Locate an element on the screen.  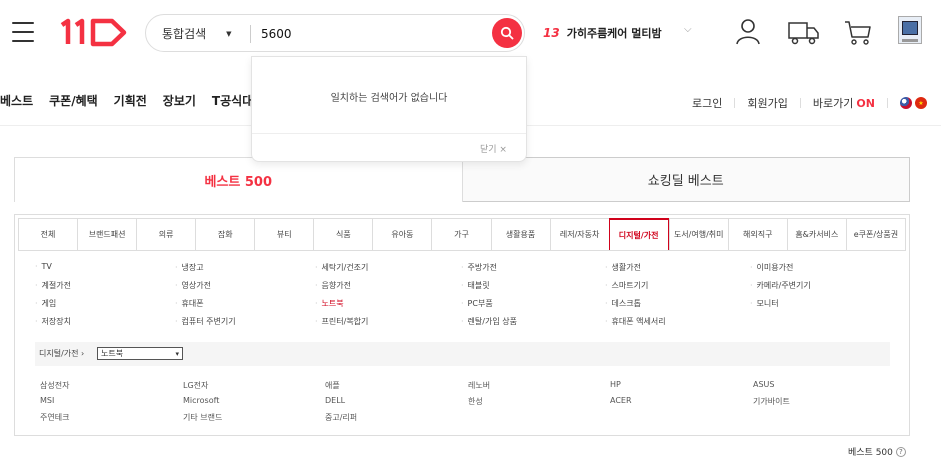
brand-item: 기가바이트 is located at coordinates (771, 401).